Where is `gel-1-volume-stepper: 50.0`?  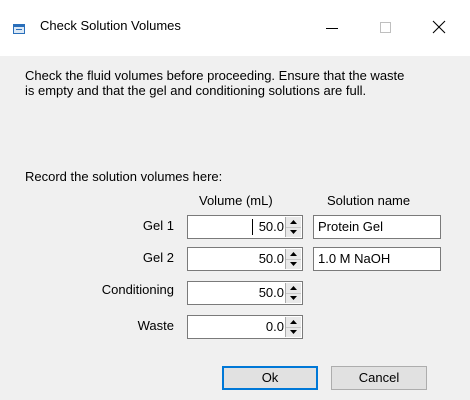
gel-1-volume-stepper: 50.0 is located at coordinates (245, 227).